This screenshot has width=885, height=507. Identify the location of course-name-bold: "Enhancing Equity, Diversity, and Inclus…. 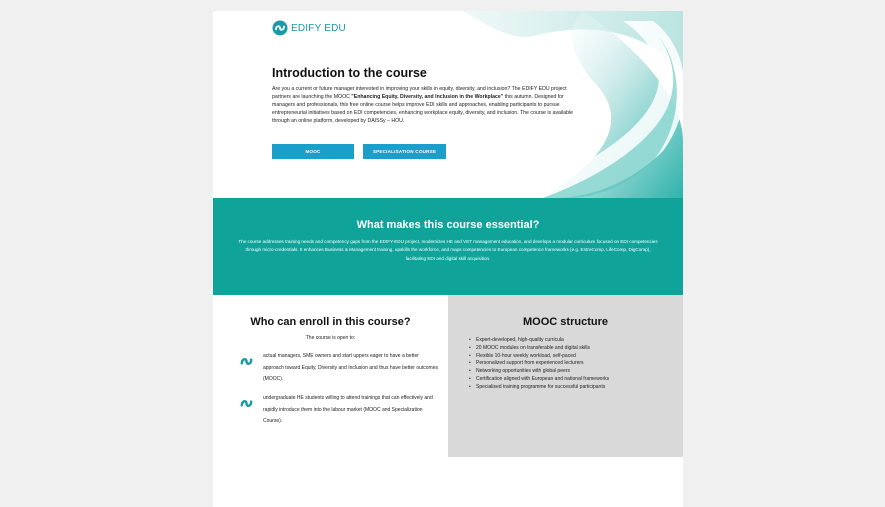
(427, 97).